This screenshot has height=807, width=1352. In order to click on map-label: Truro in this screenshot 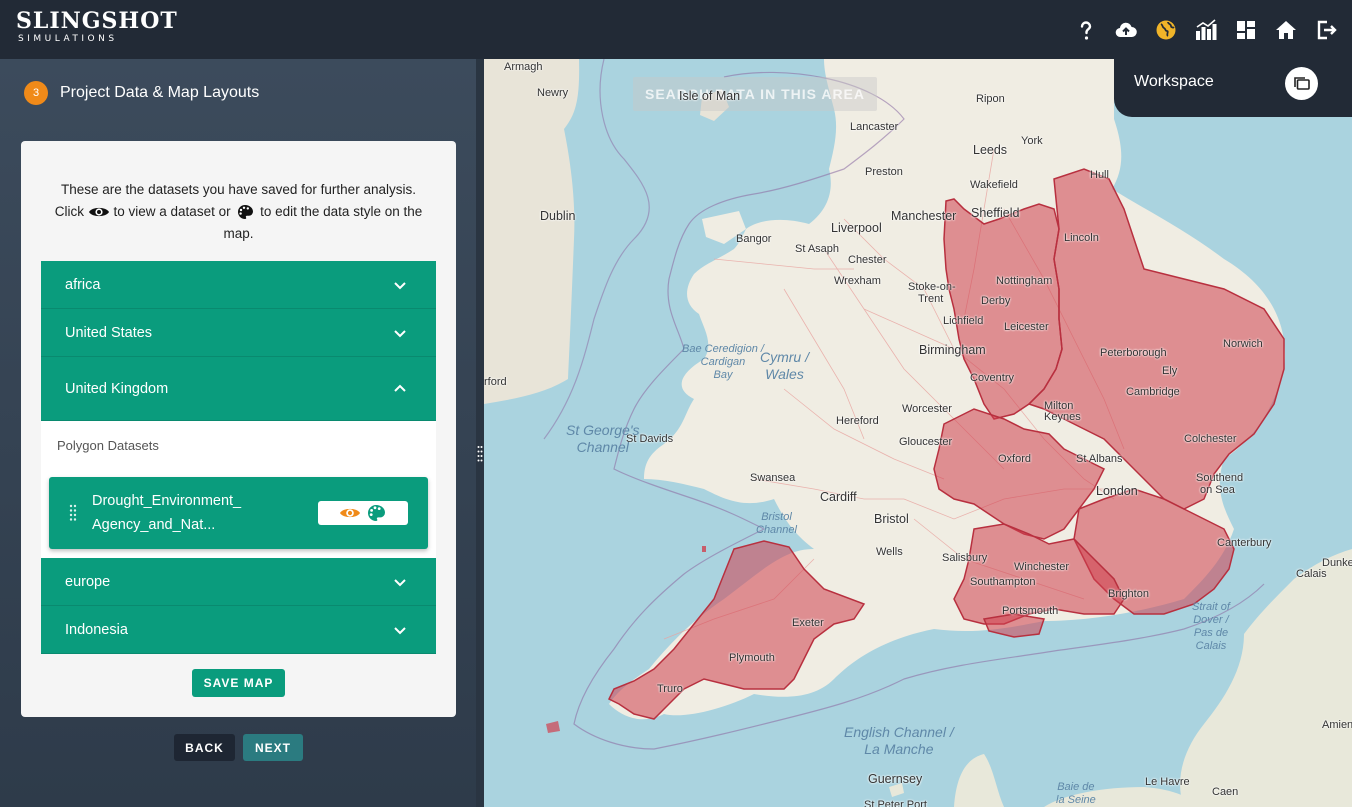, I will do `click(670, 689)`.